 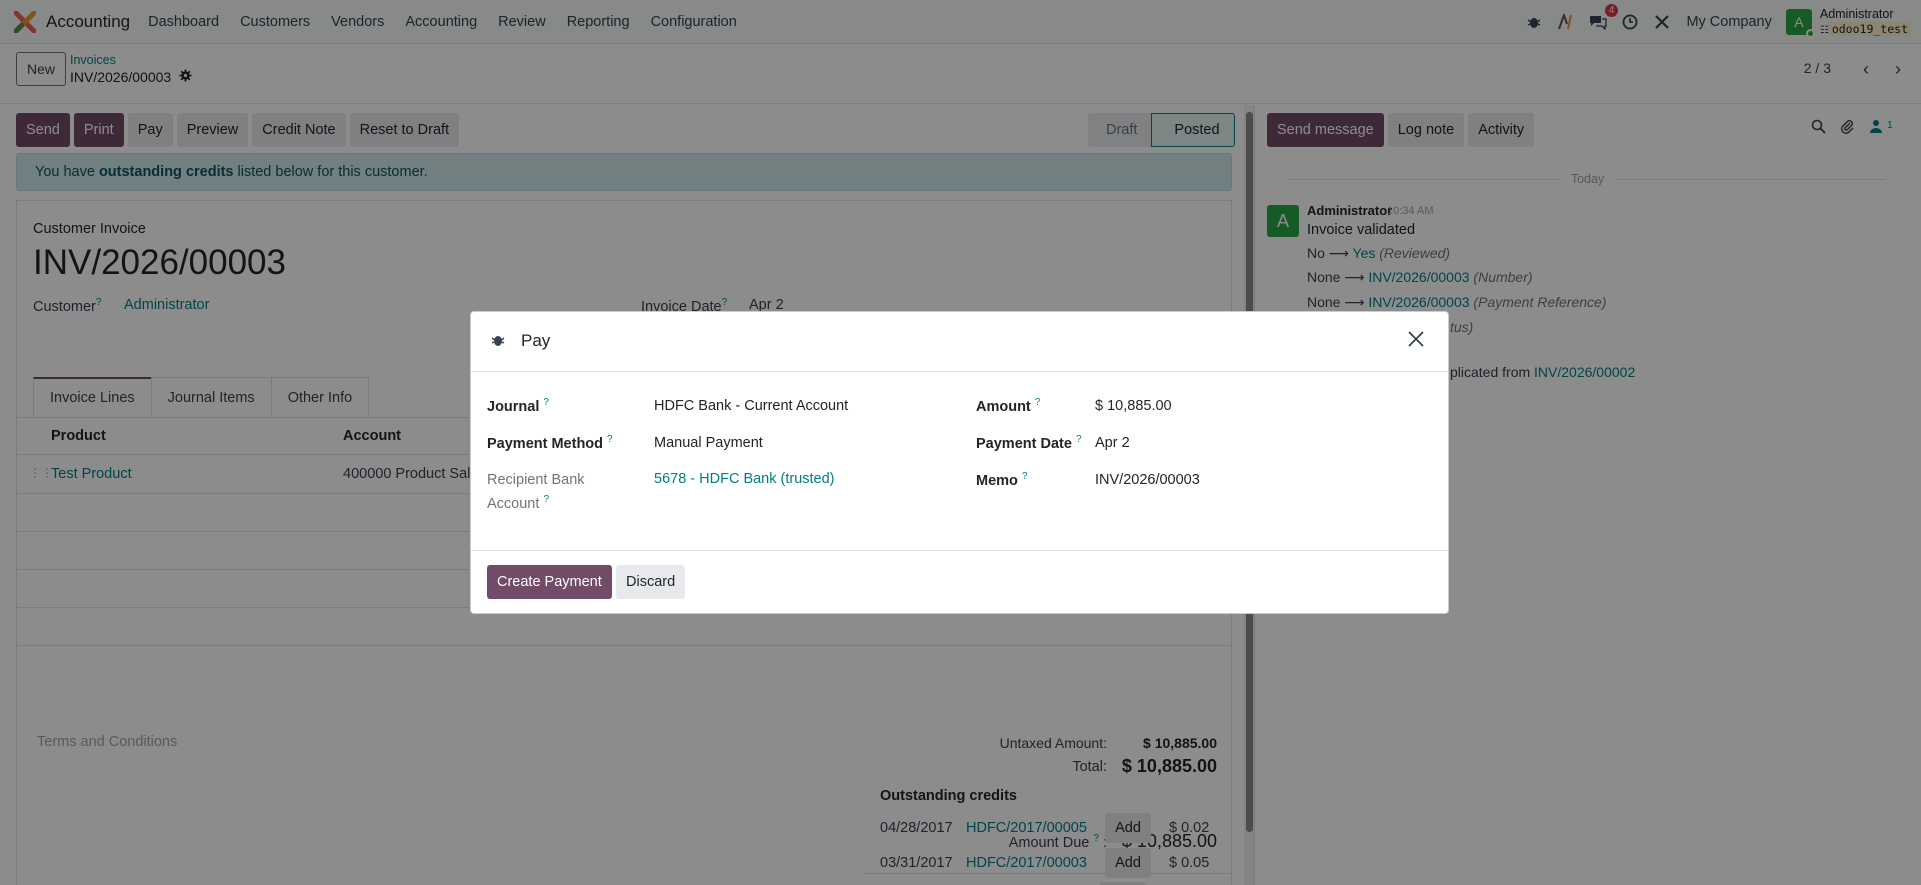 What do you see at coordinates (1024, 443) in the screenshot?
I see `payment-date-label-text: Payment Date` at bounding box center [1024, 443].